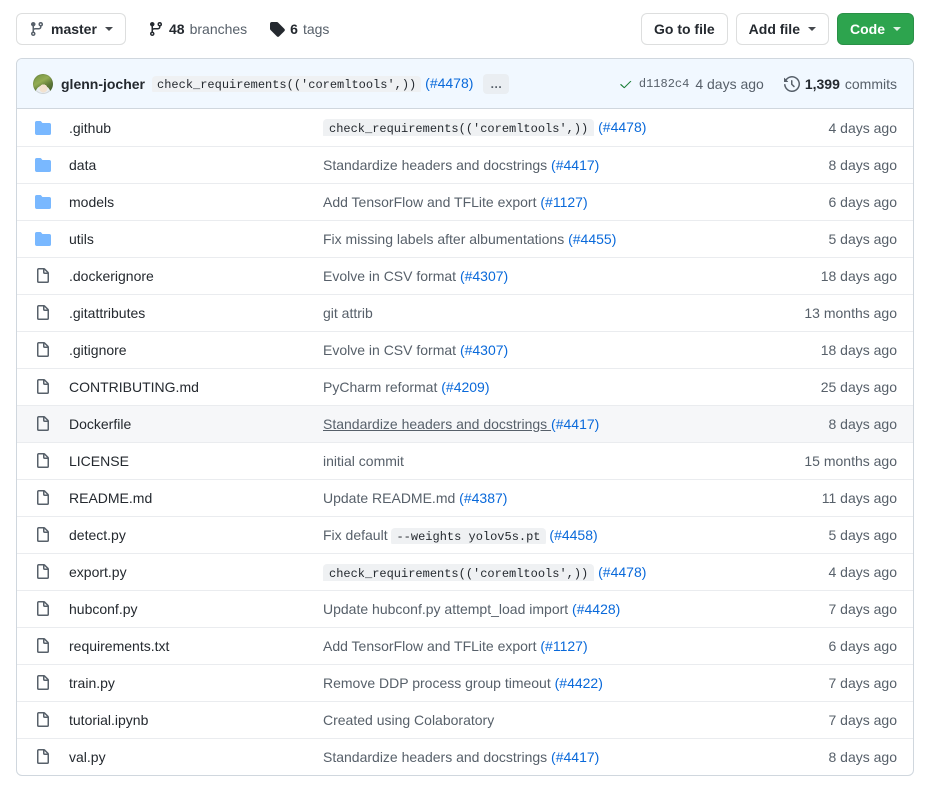 The image size is (930, 791). Describe the element at coordinates (98, 572) in the screenshot. I see `file-link: export.py` at that location.